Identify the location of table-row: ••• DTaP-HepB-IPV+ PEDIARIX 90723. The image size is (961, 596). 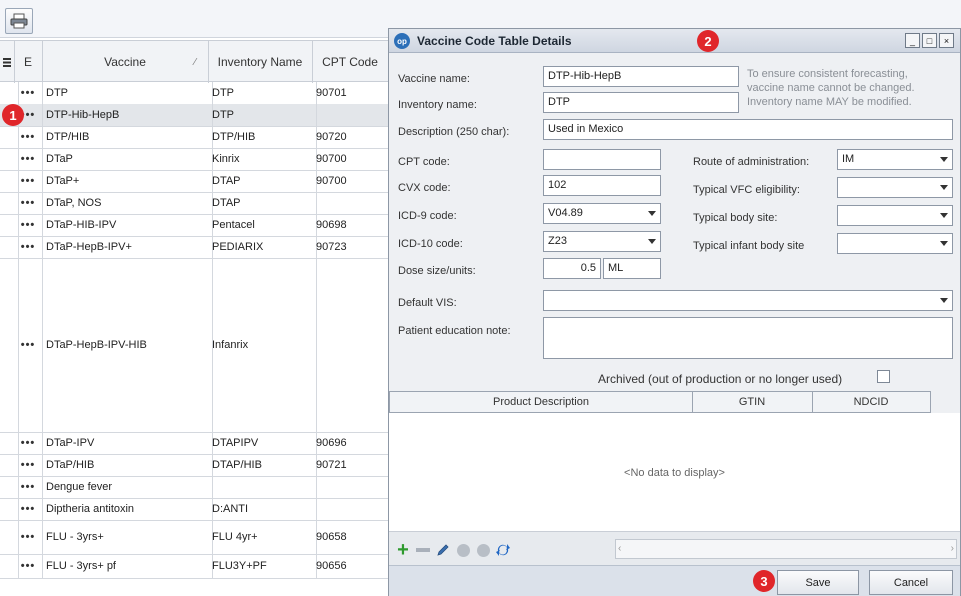
(196, 247).